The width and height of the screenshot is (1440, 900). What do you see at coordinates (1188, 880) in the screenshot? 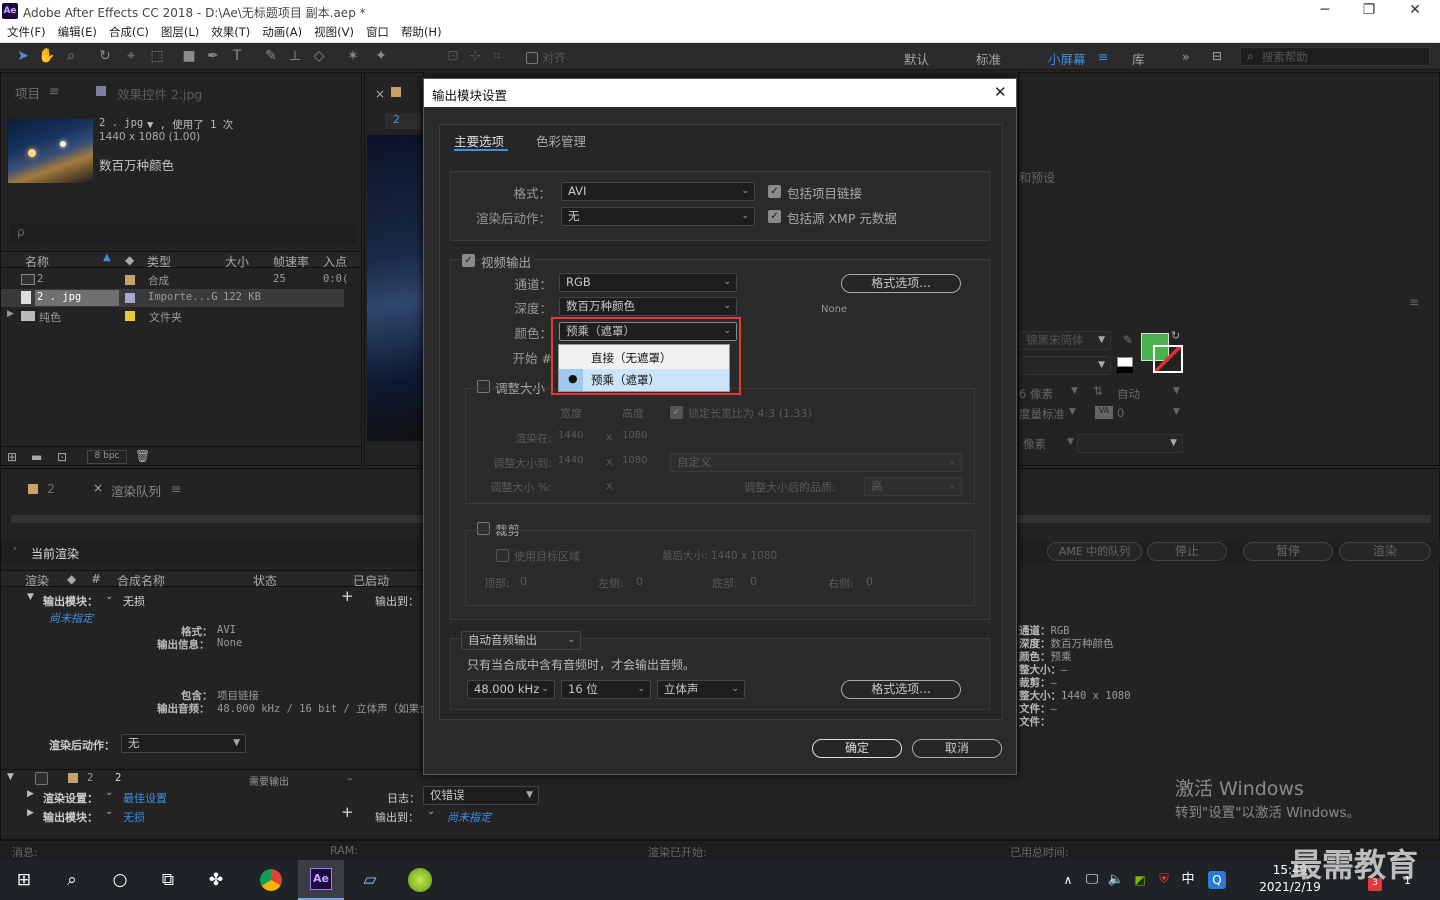
I see `ime-indicator: 中` at bounding box center [1188, 880].